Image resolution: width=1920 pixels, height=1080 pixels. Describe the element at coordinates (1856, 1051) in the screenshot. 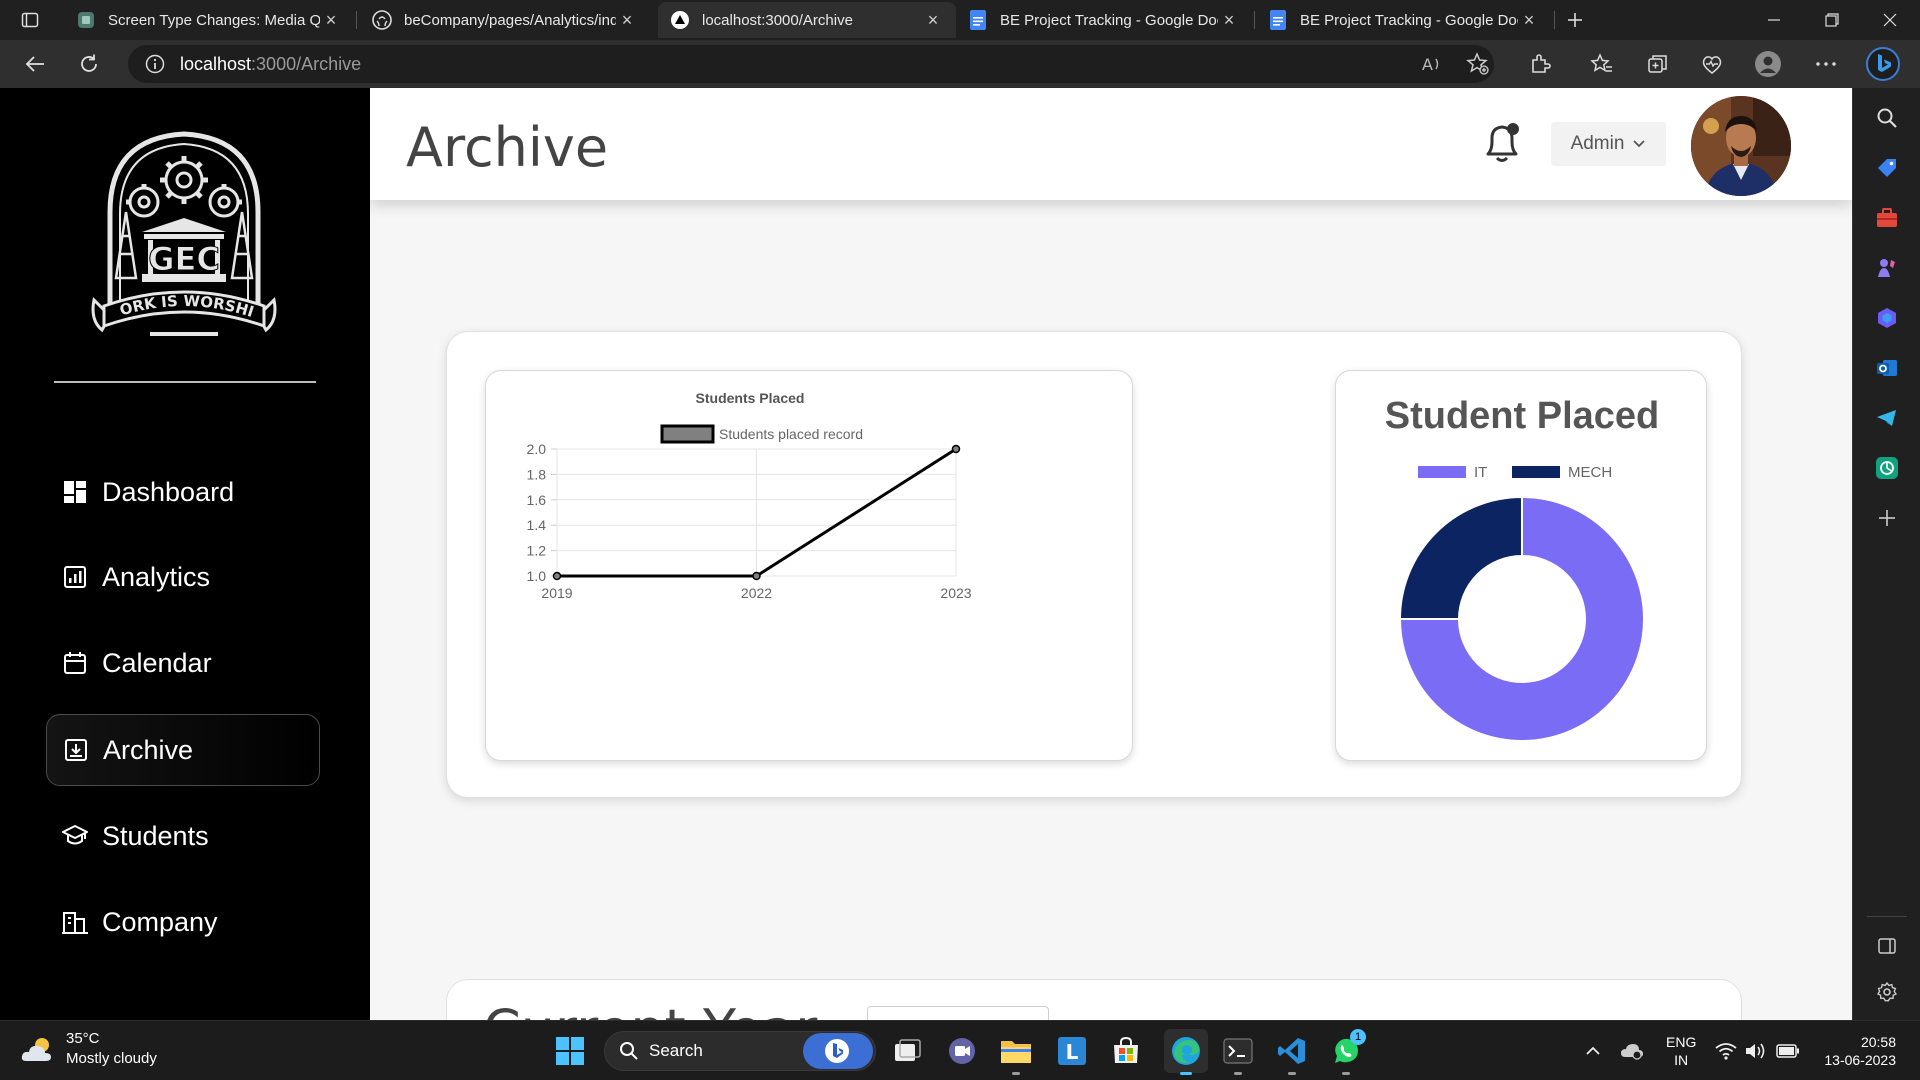

I see `clock: 20:58 13-06-2023` at that location.